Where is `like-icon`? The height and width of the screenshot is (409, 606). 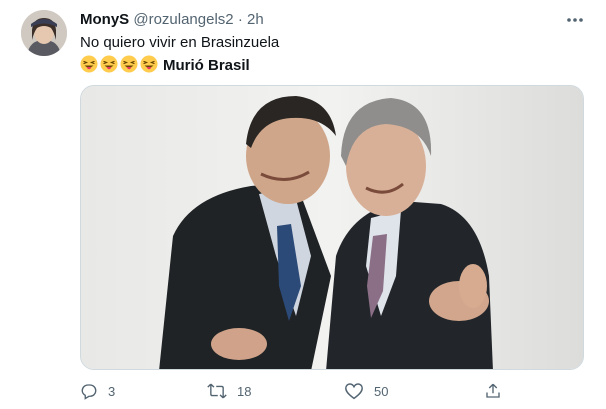 like-icon is located at coordinates (354, 391).